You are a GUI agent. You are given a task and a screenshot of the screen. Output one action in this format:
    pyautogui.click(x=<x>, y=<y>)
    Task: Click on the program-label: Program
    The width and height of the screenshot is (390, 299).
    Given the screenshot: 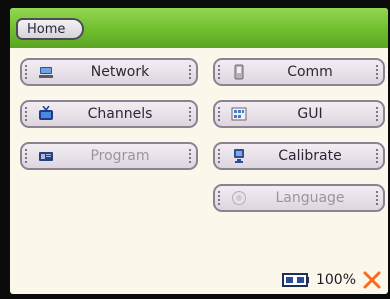 What is the action you would take?
    pyautogui.click(x=120, y=156)
    